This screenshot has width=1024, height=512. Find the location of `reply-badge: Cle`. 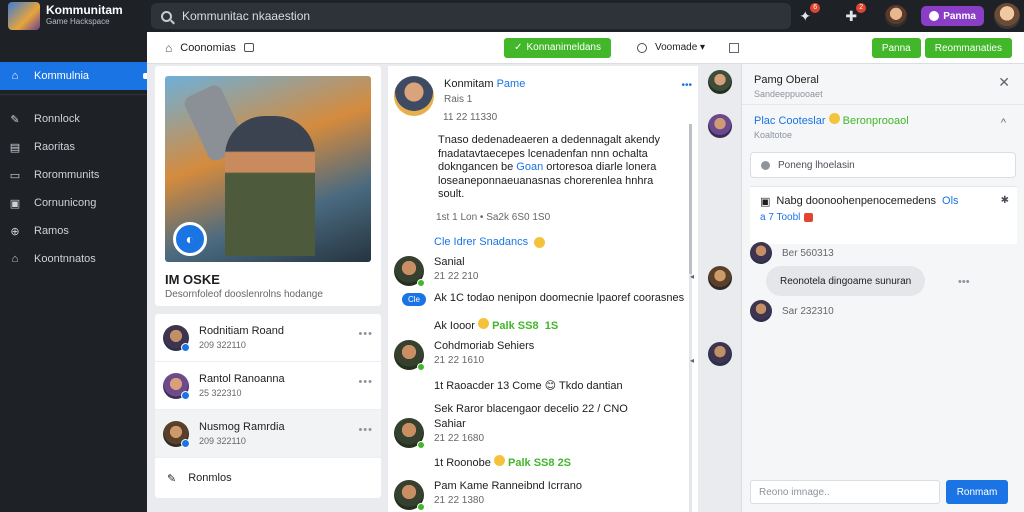

reply-badge: Cle is located at coordinates (414, 299).